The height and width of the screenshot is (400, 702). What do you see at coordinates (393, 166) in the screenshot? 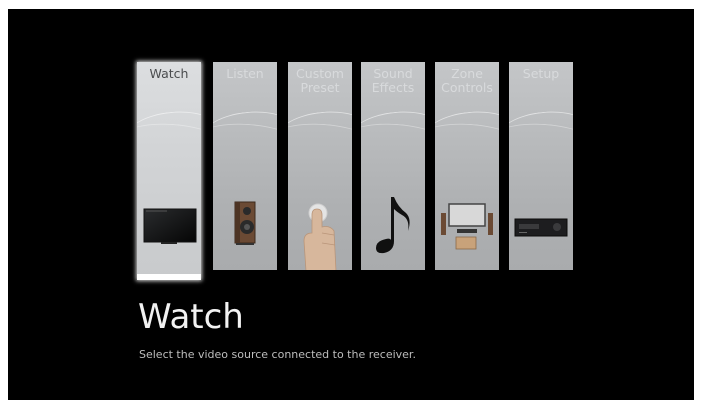
I see `tile-sound-effects: Sound Effects` at bounding box center [393, 166].